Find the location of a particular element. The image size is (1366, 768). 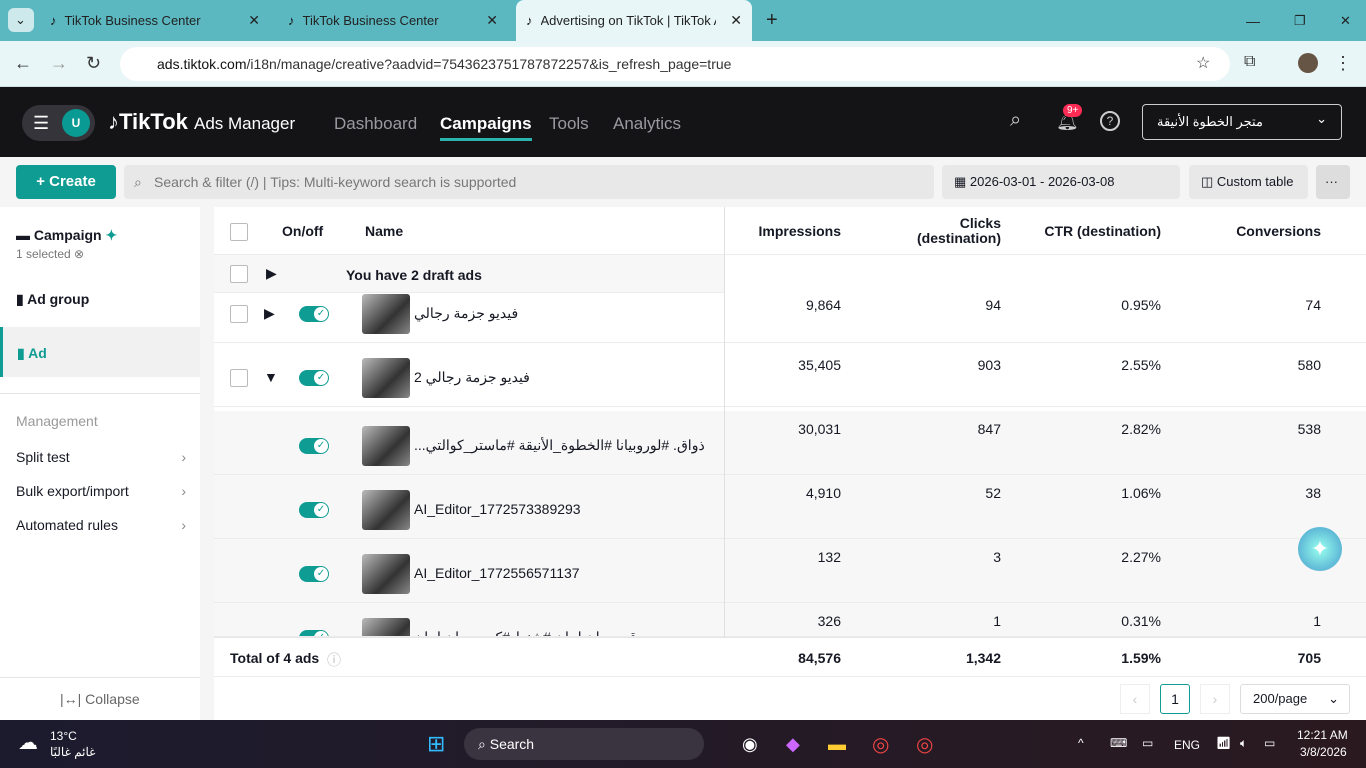

clear-icon: ⊗ is located at coordinates (79, 254).